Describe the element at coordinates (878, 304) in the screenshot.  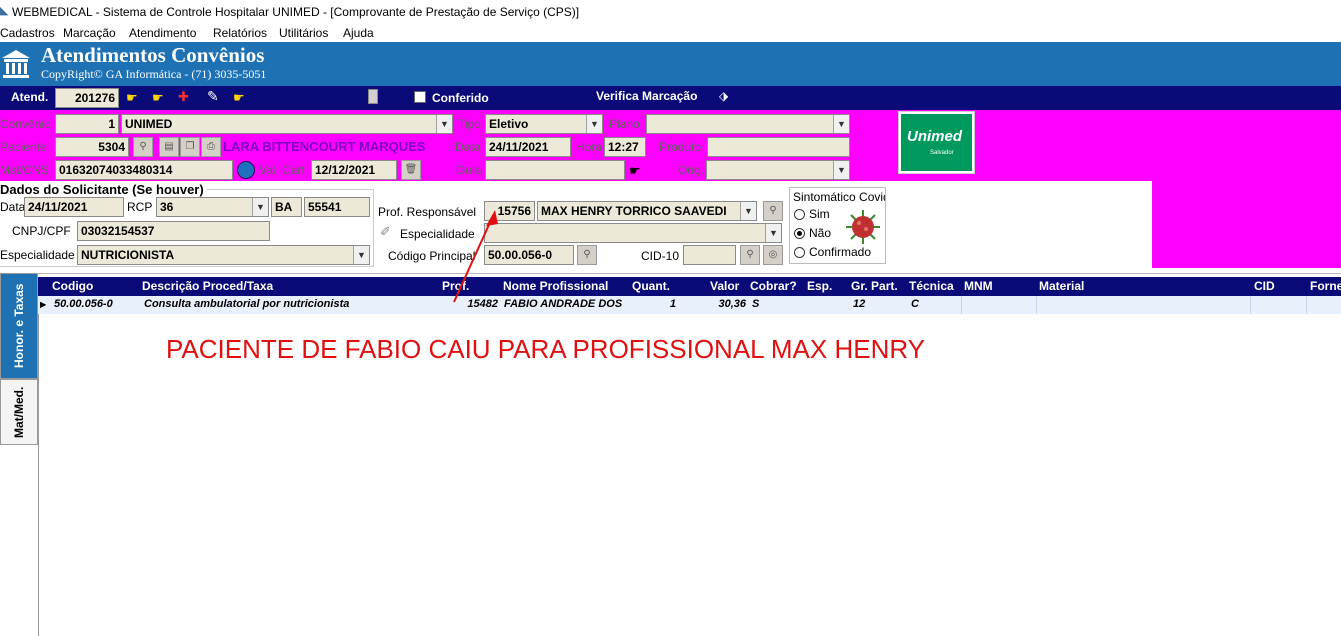
I see `cell-grpart: 12` at that location.